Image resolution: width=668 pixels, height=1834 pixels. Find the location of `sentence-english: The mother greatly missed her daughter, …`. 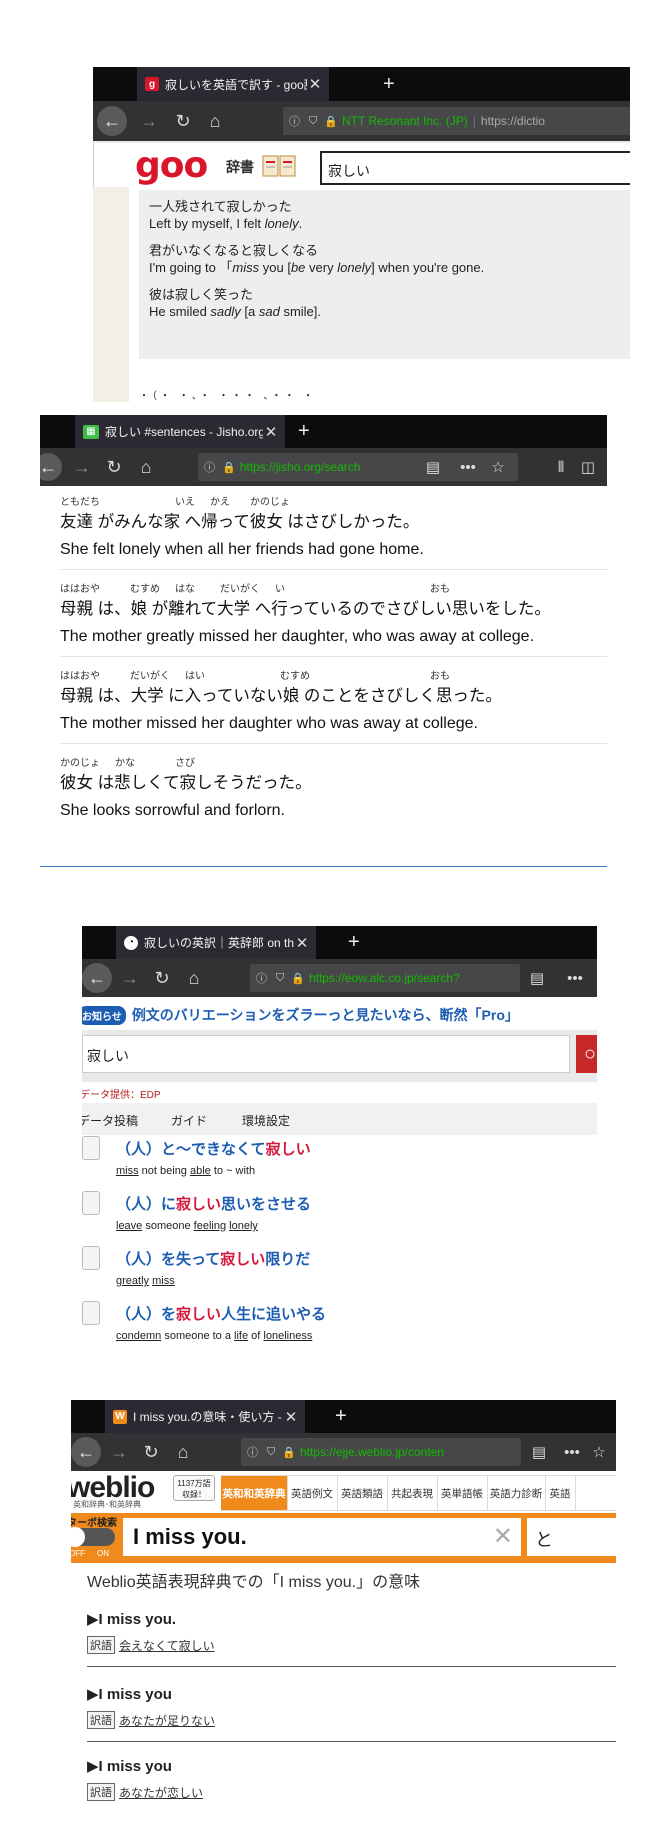

sentence-english: The mother greatly missed her daughter, … is located at coordinates (297, 636).